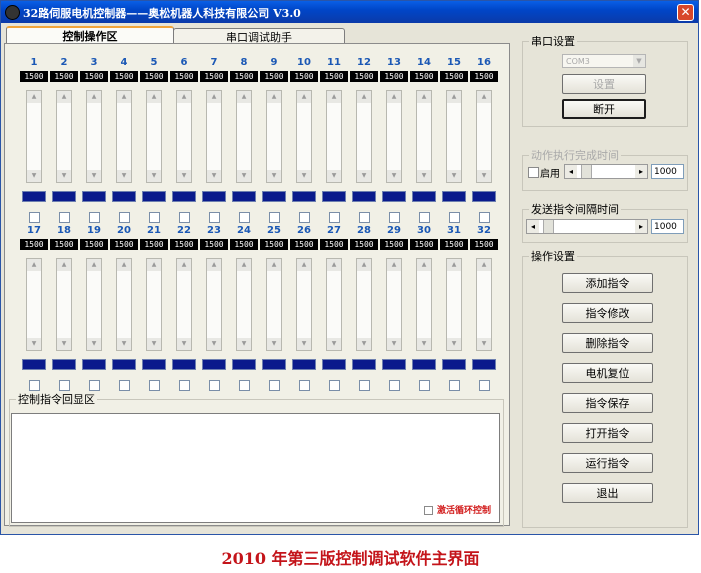  What do you see at coordinates (607, 463) in the screenshot?
I see `run-command-button: 运行指令` at bounding box center [607, 463].